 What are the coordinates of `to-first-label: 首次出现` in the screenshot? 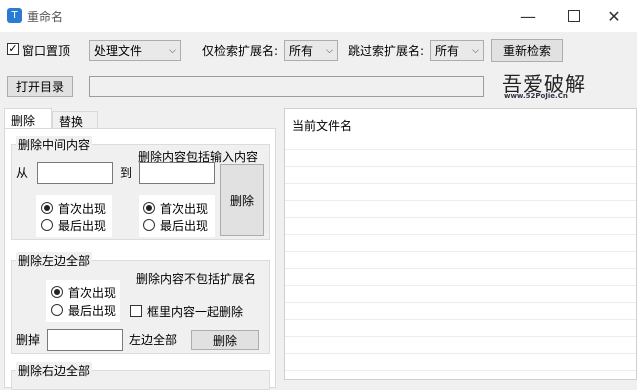 It's located at (184, 209).